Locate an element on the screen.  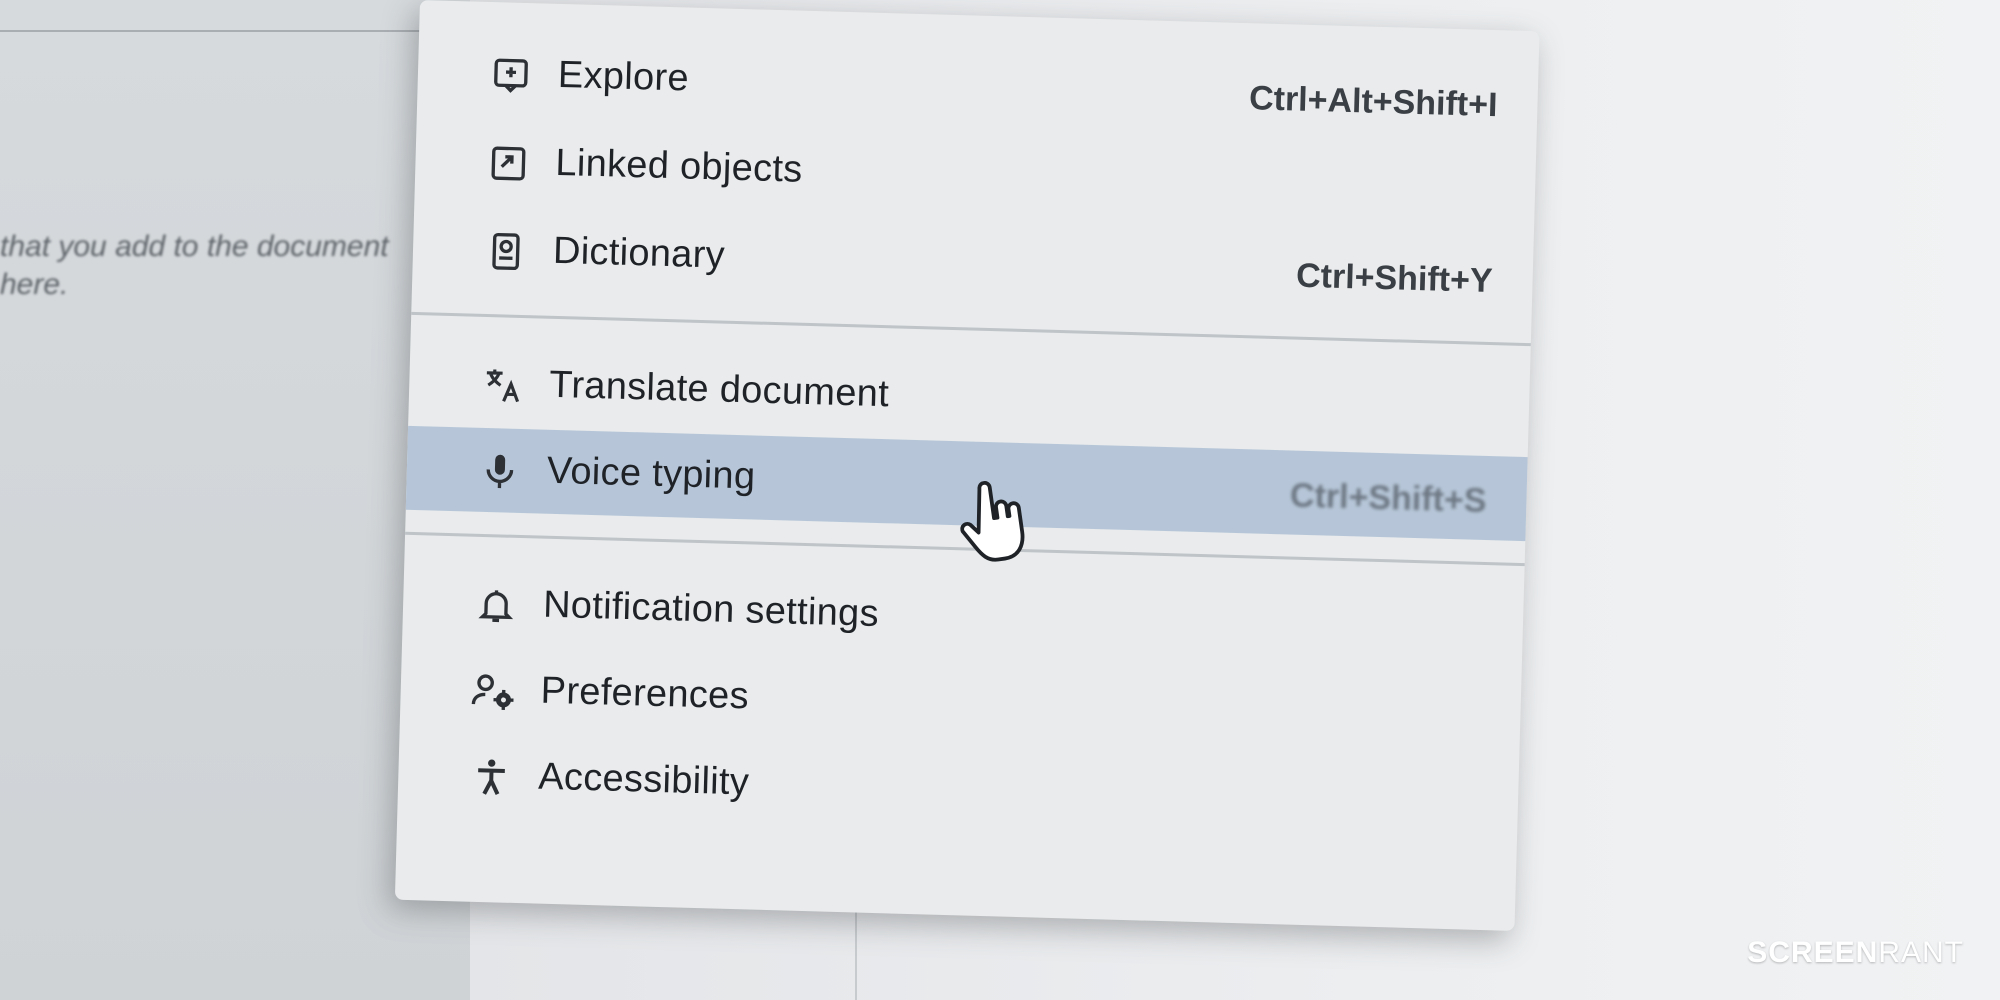
menu-item-shortcut: Ctrl+Alt+Shift+I is located at coordinates (1373, 102).